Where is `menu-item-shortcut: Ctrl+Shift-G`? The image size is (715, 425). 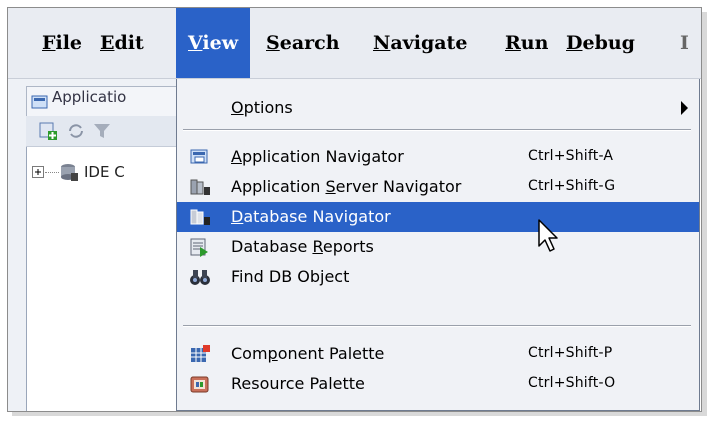 menu-item-shortcut: Ctrl+Shift-G is located at coordinates (572, 186).